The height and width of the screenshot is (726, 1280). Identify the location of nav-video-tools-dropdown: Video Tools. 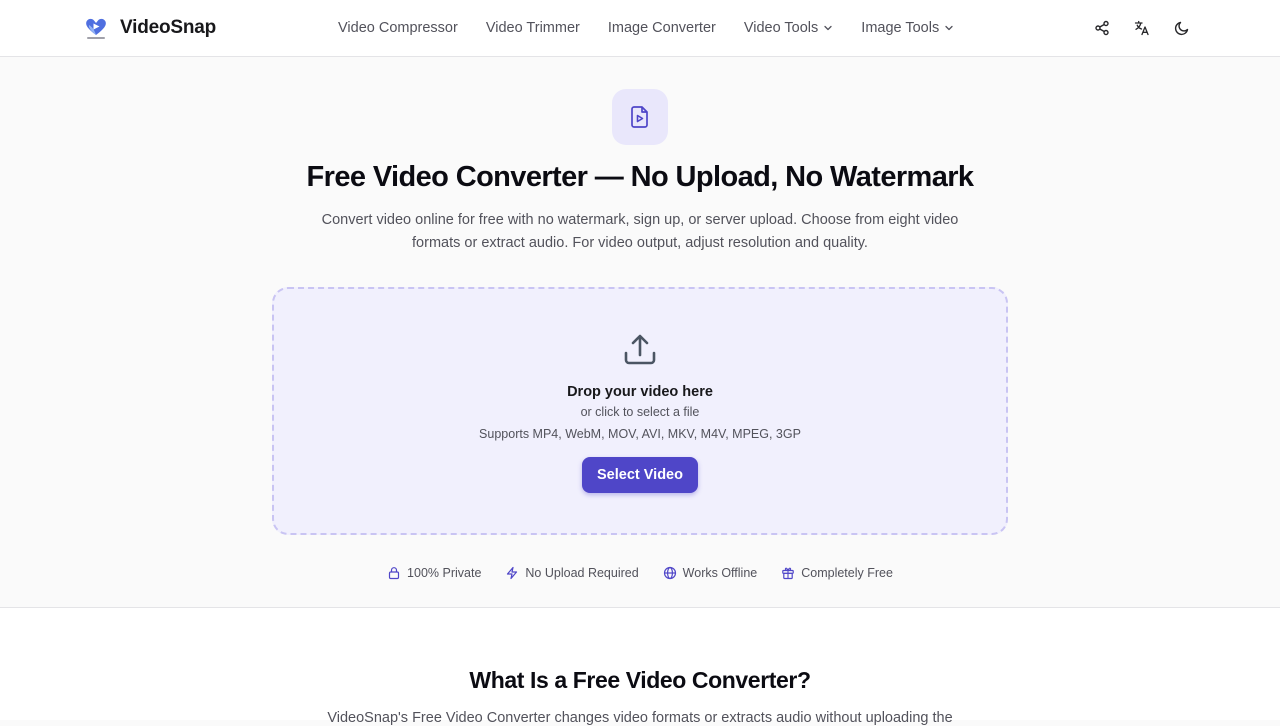
(788, 28).